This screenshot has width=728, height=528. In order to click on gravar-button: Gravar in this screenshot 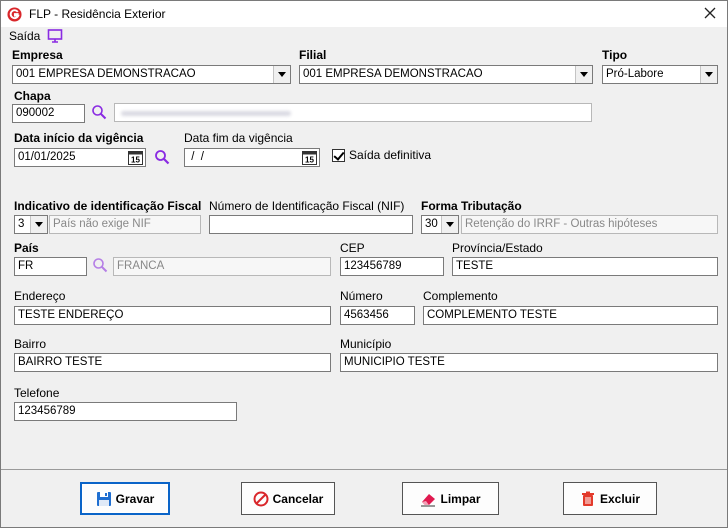, I will do `click(125, 498)`.